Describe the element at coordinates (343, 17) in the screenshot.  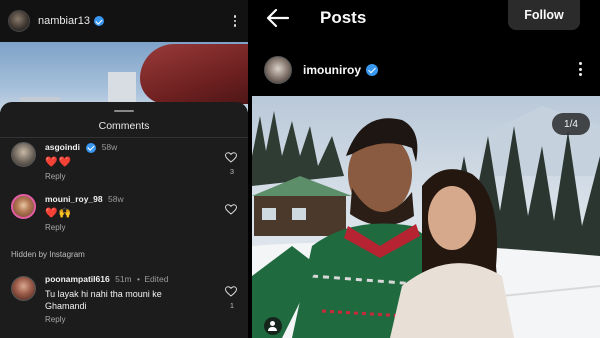
I see `page-title: Posts` at that location.